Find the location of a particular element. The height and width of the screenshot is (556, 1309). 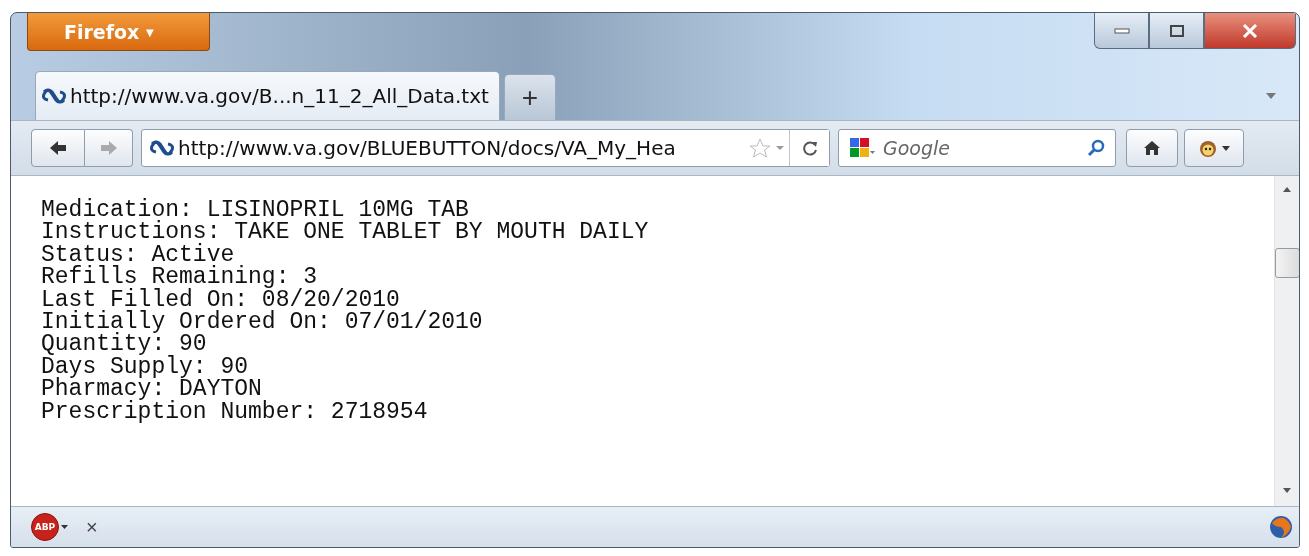

url-text: http://www.va.gov/BLUEBUTTON/docs/VA_My_Hea is located at coordinates (427, 148).